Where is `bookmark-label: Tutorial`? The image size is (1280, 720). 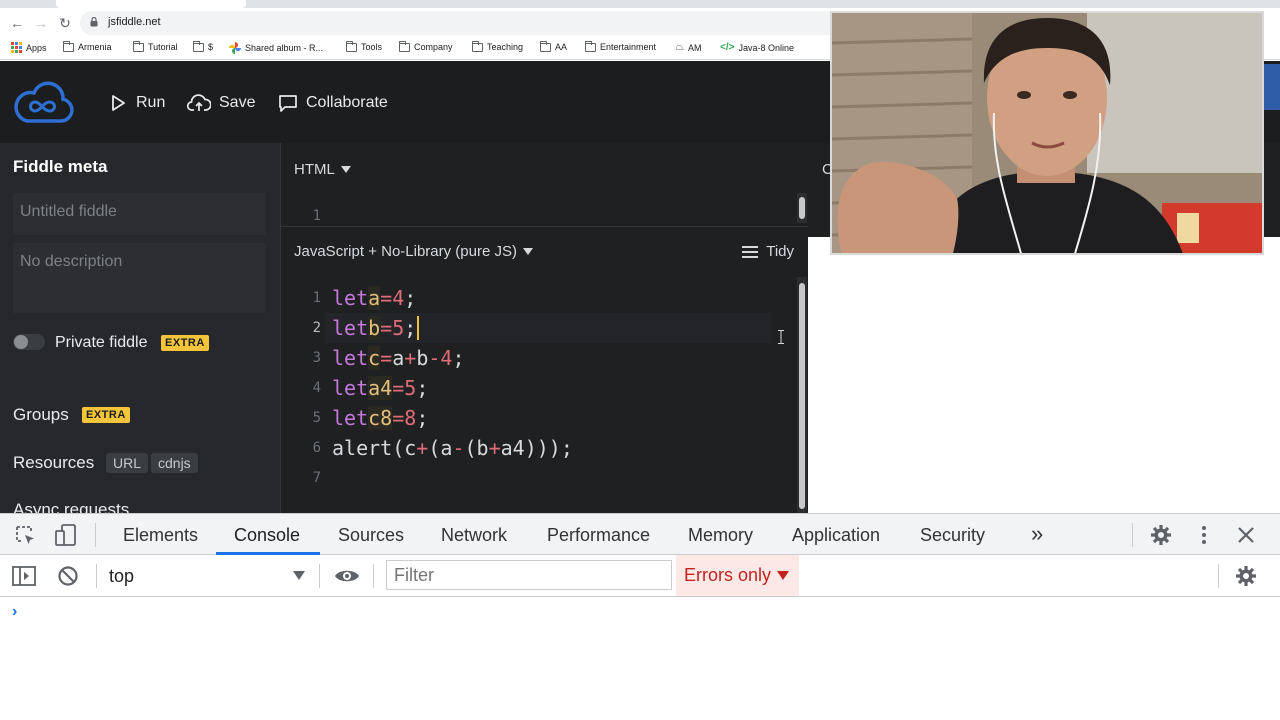 bookmark-label: Tutorial is located at coordinates (163, 47).